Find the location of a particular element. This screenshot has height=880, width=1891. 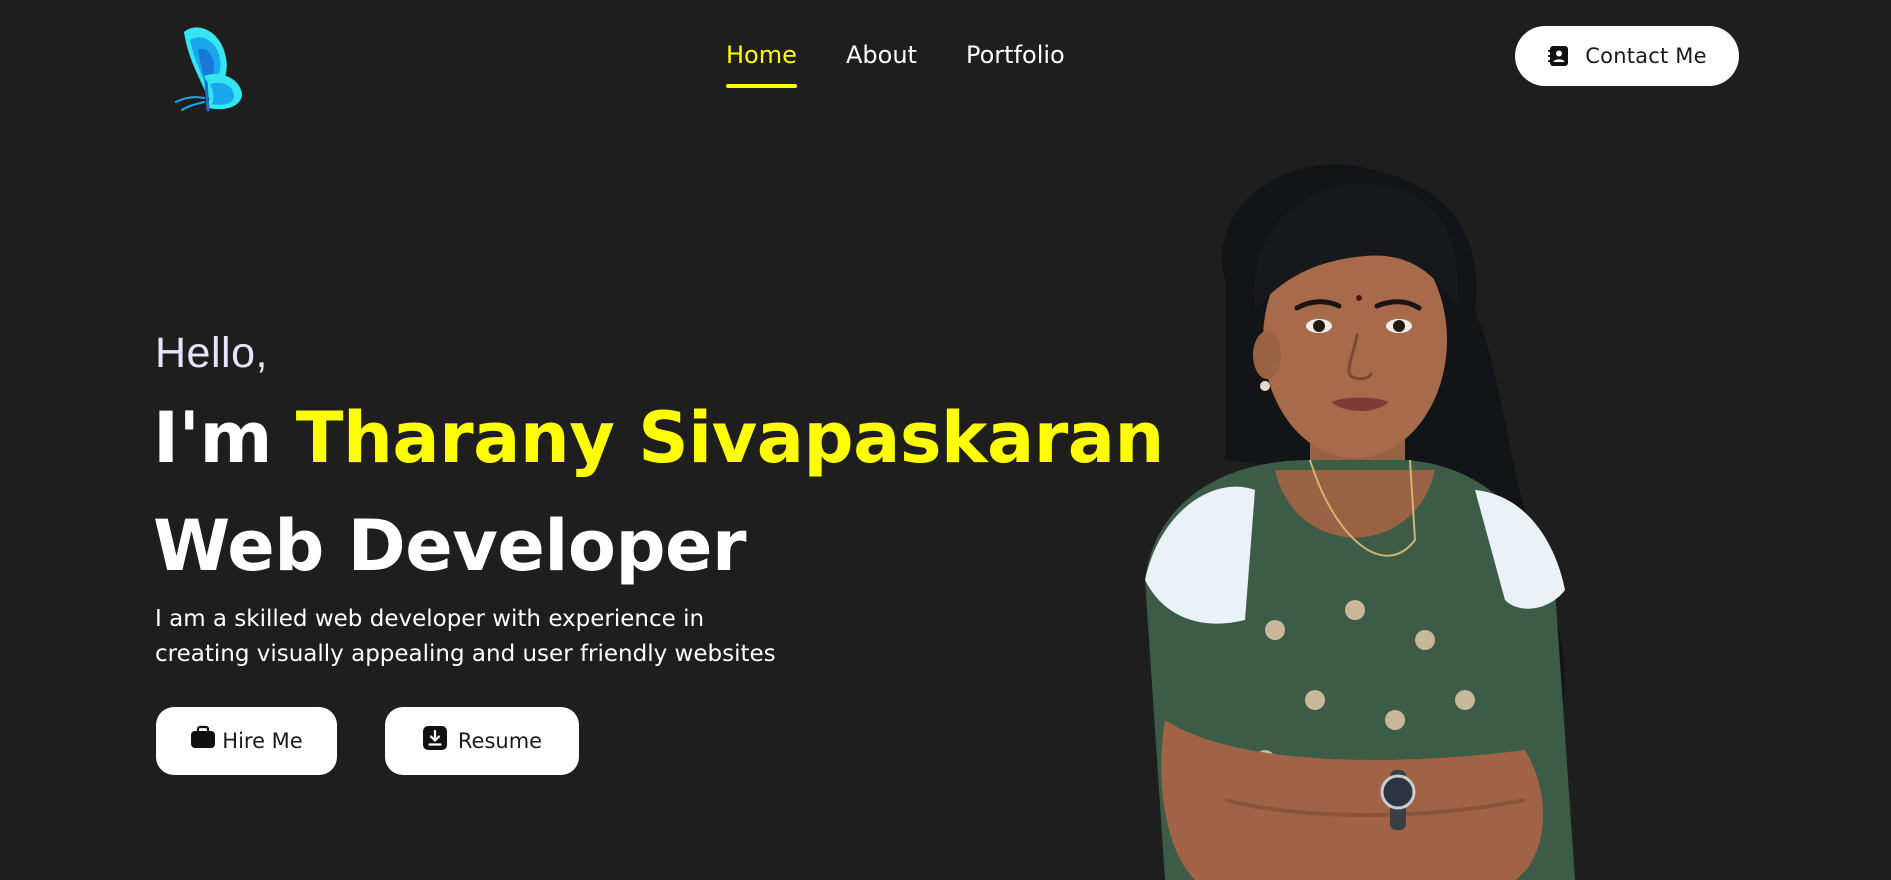

hire-me-button: Hire Me is located at coordinates (246, 741).